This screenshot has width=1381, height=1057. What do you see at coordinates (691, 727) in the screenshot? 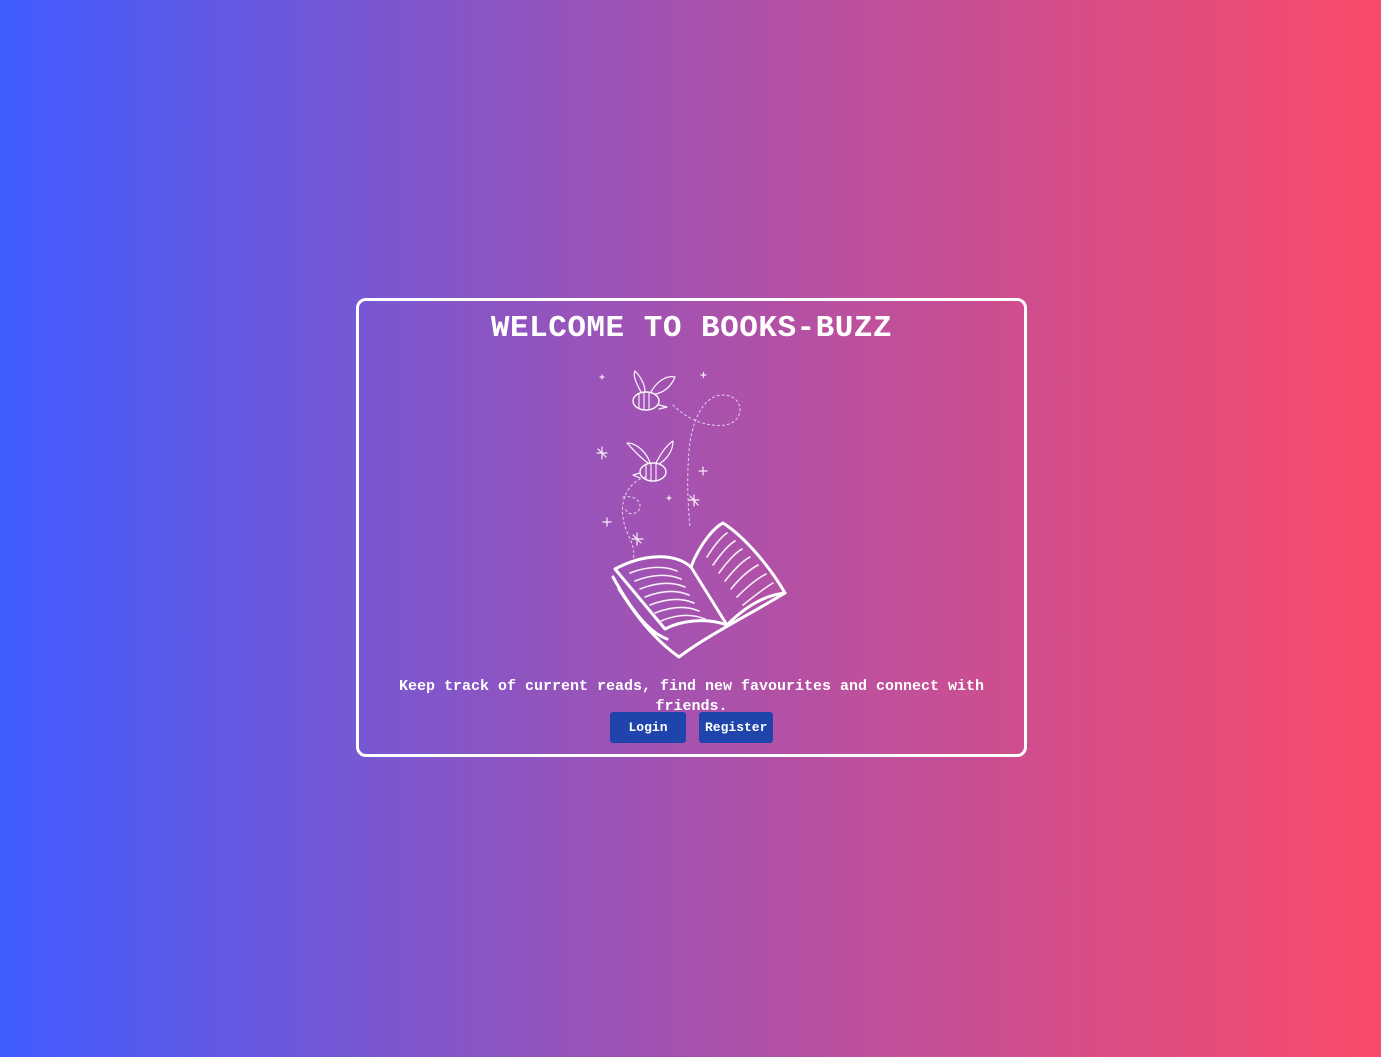
I see `auth-actions: Login Register` at bounding box center [691, 727].